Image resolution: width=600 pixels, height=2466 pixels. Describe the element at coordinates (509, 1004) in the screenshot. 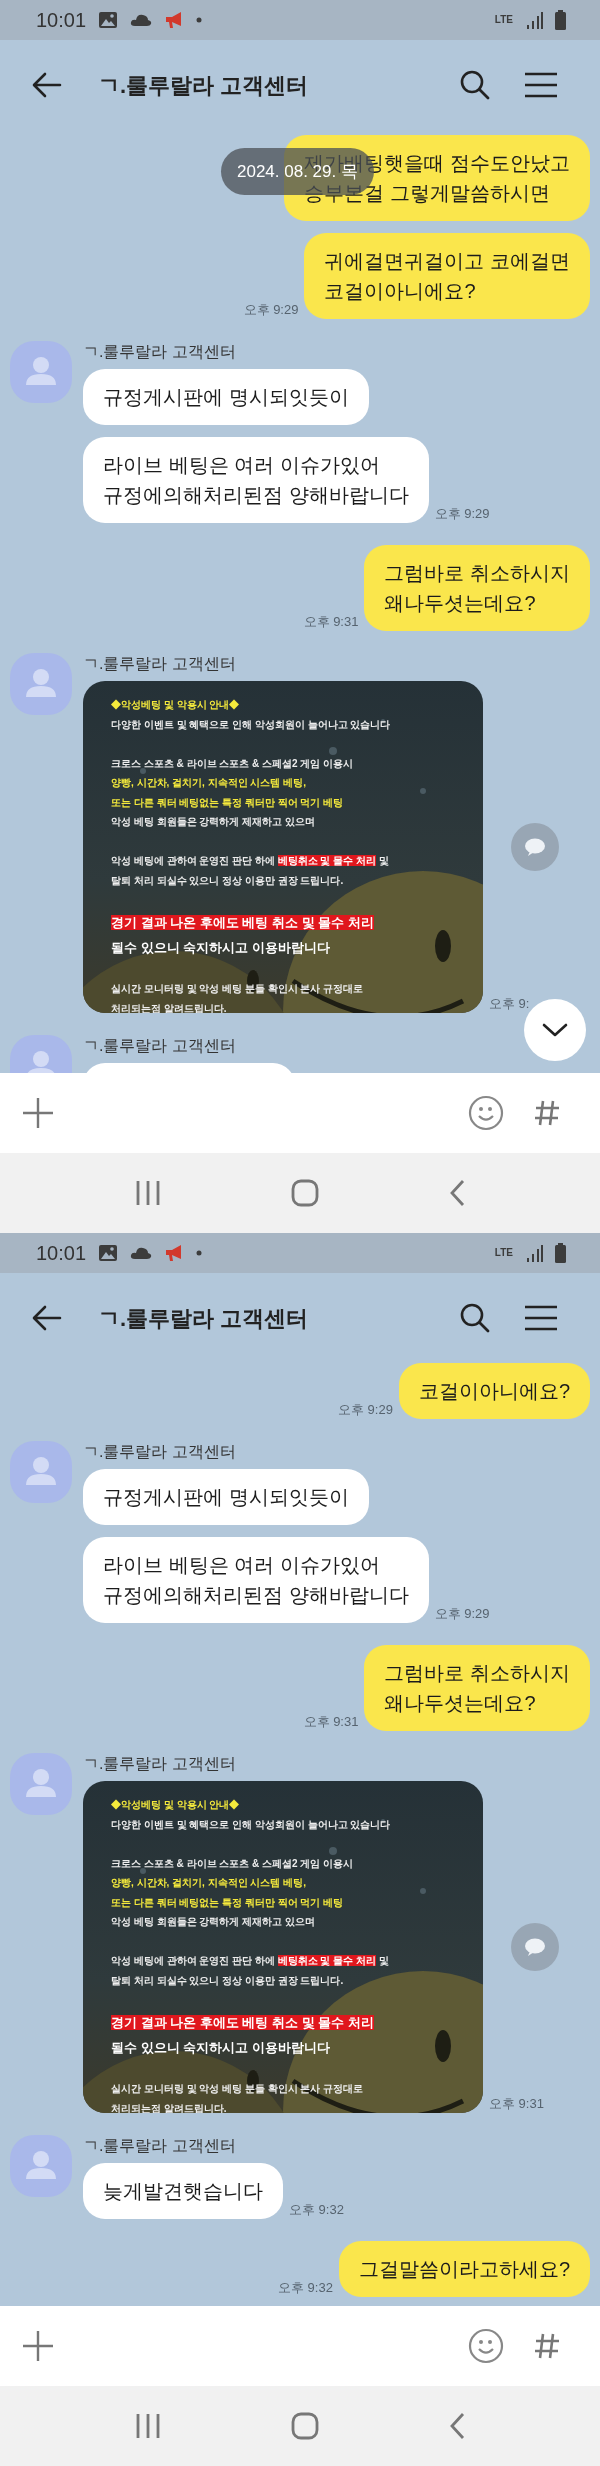

I see `message-time: 오후 9:` at that location.